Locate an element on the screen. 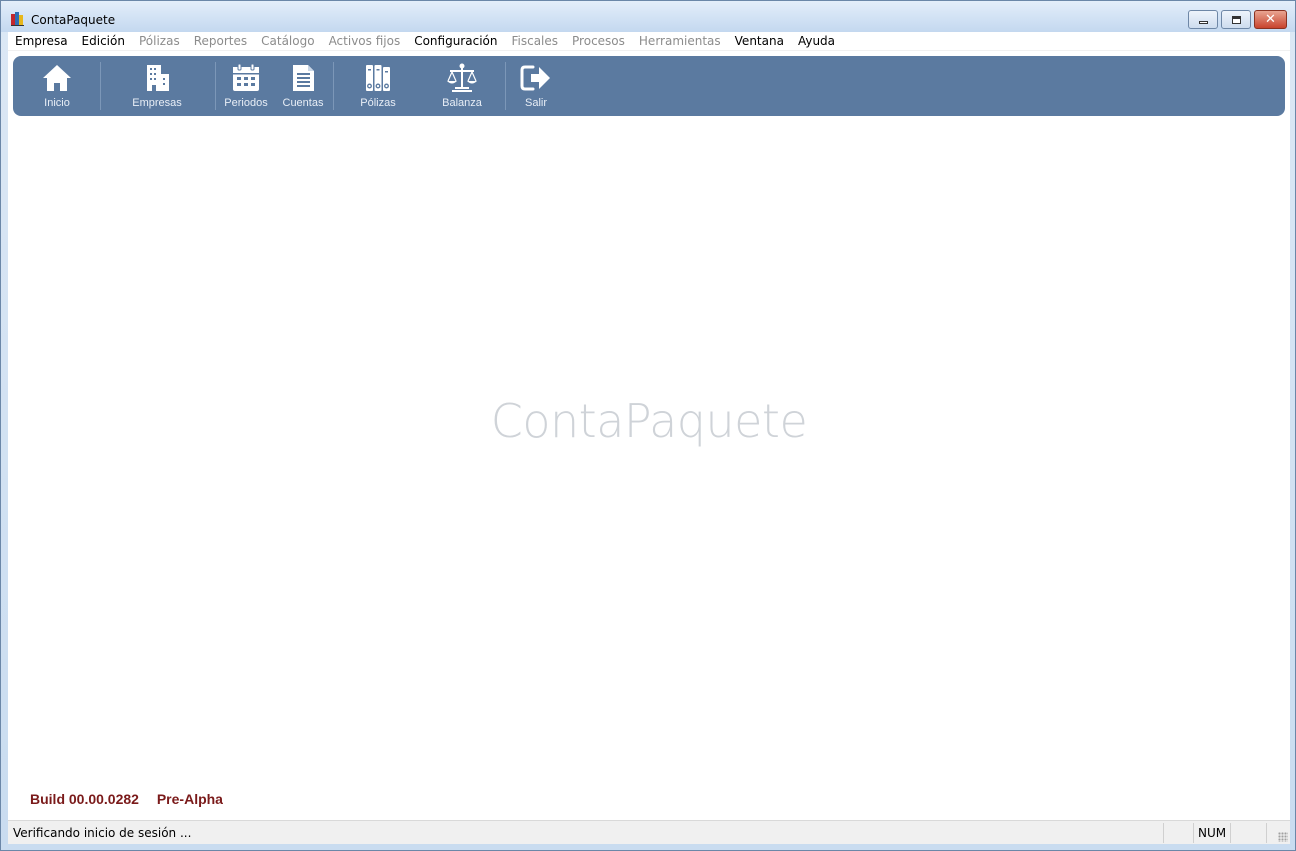 This screenshot has width=1296, height=851. menu-configuracion: Configuración is located at coordinates (455, 41).